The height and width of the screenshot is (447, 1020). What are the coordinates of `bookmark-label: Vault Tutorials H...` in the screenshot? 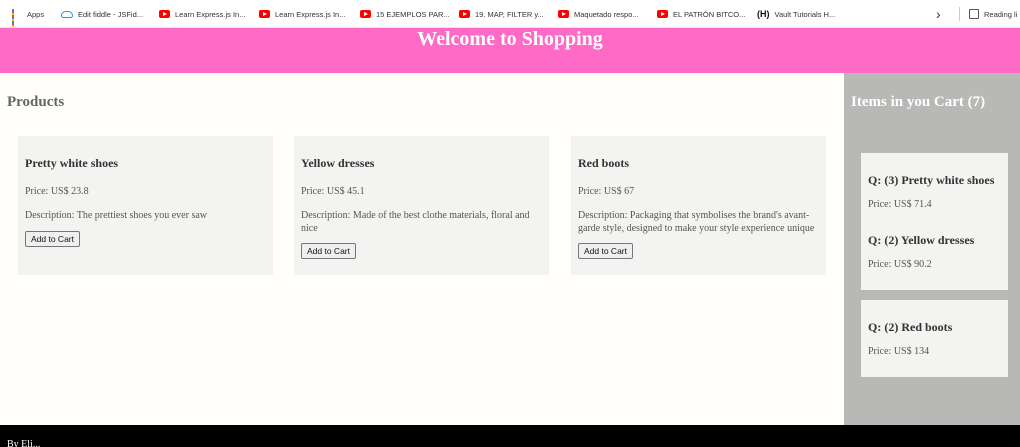 It's located at (805, 14).